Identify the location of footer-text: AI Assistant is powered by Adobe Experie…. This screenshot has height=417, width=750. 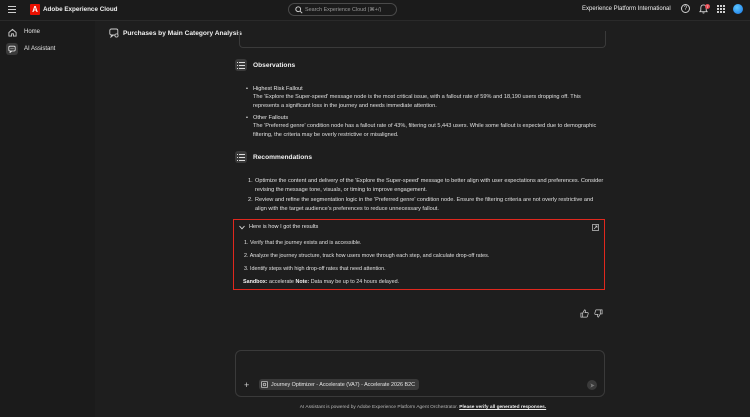
(379, 407).